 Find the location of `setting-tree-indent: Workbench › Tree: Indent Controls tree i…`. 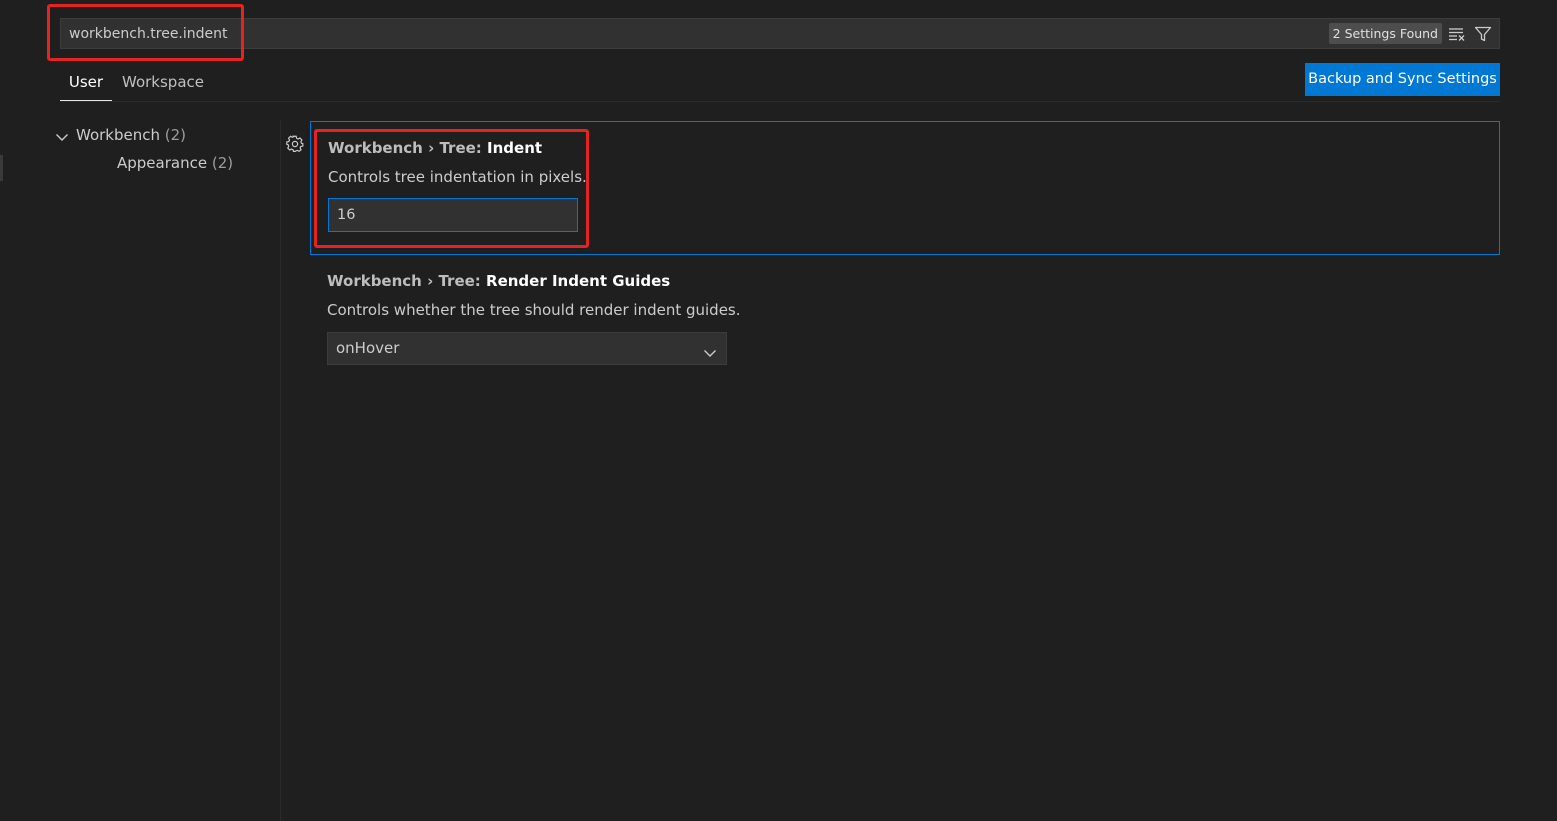

setting-tree-indent: Workbench › Tree: Indent Controls tree i… is located at coordinates (905, 188).